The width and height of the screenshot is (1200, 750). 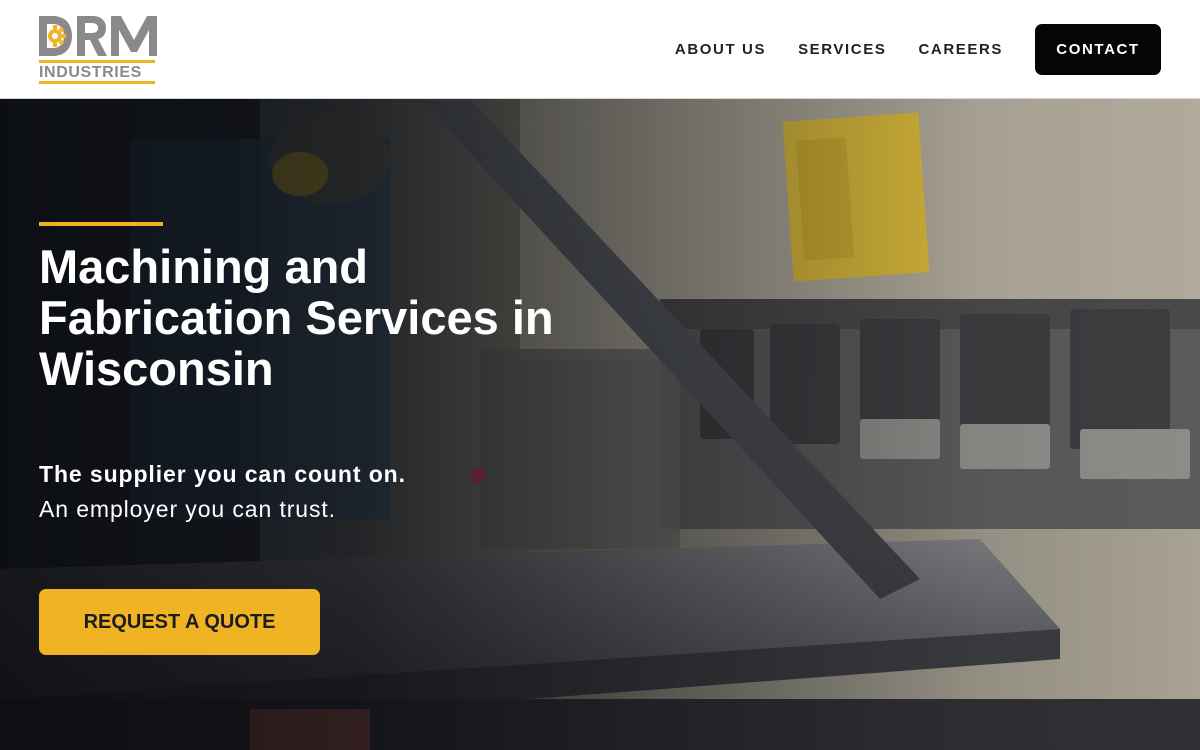 What do you see at coordinates (960, 49) in the screenshot?
I see `nav-link-careers: CAREERS` at bounding box center [960, 49].